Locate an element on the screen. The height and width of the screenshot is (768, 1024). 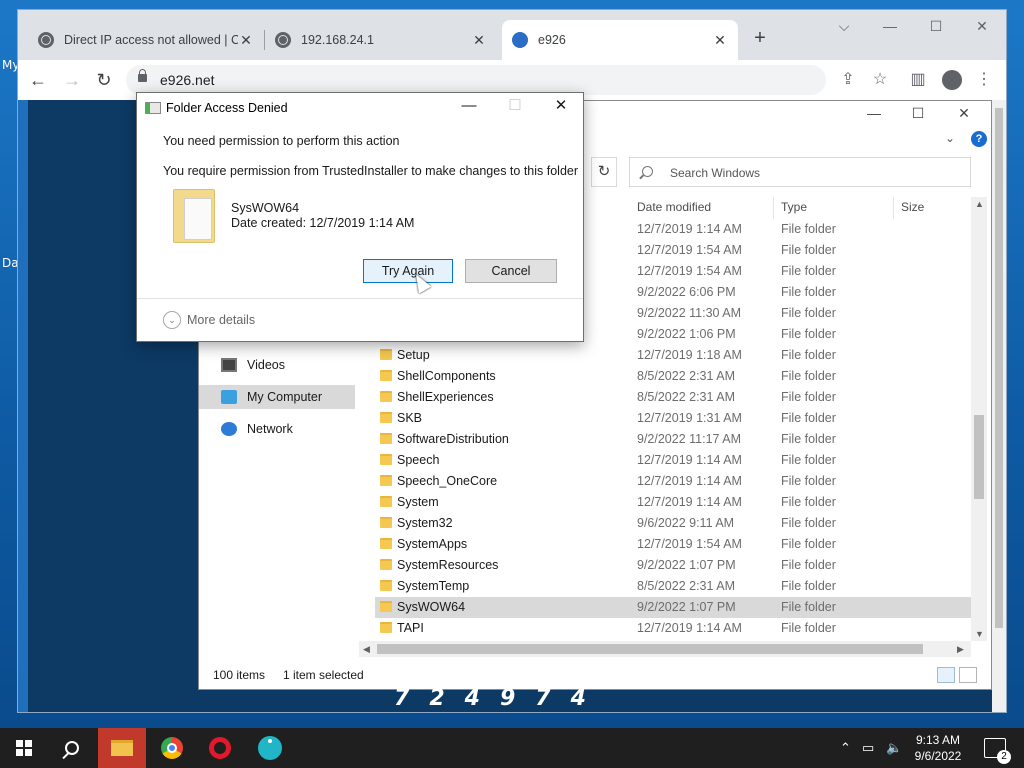
explorer-minimize-icon: — is located at coordinates (874, 113).